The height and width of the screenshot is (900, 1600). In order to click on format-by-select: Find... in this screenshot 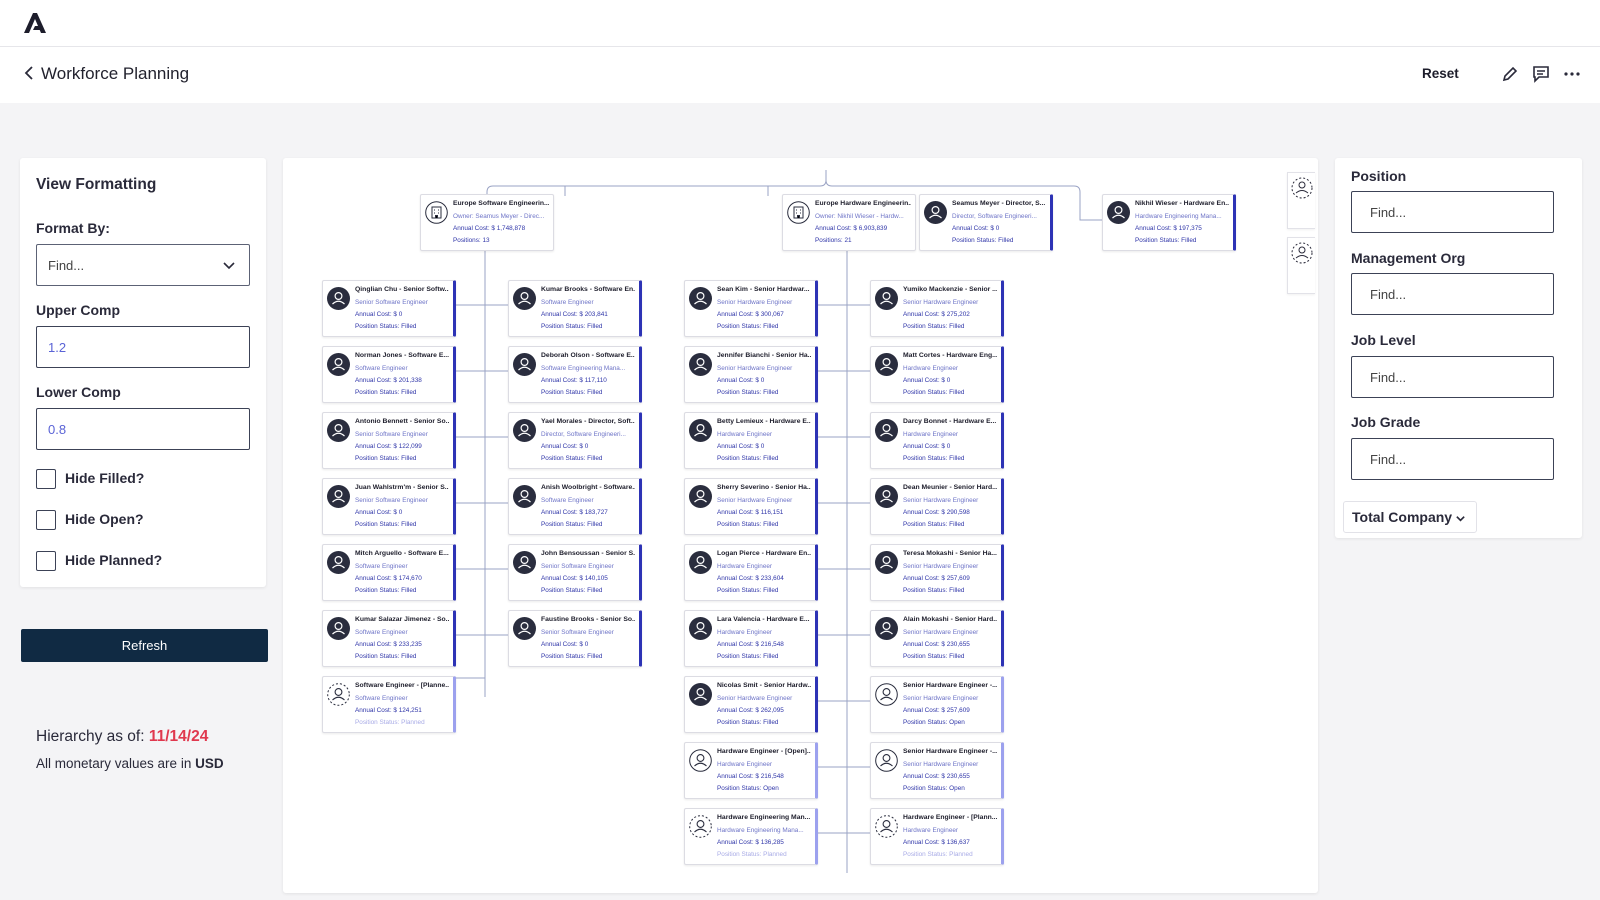, I will do `click(143, 265)`.